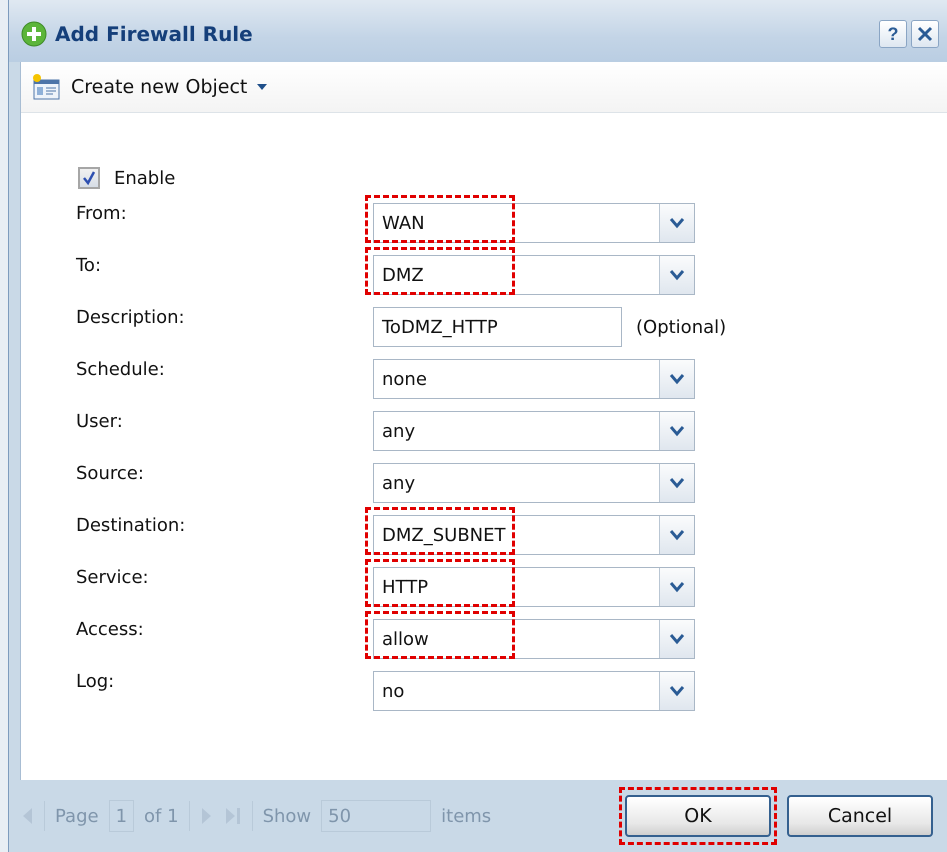 Image resolution: width=947 pixels, height=852 pixels. Describe the element at coordinates (534, 379) in the screenshot. I see `dropdown-field: none` at that location.